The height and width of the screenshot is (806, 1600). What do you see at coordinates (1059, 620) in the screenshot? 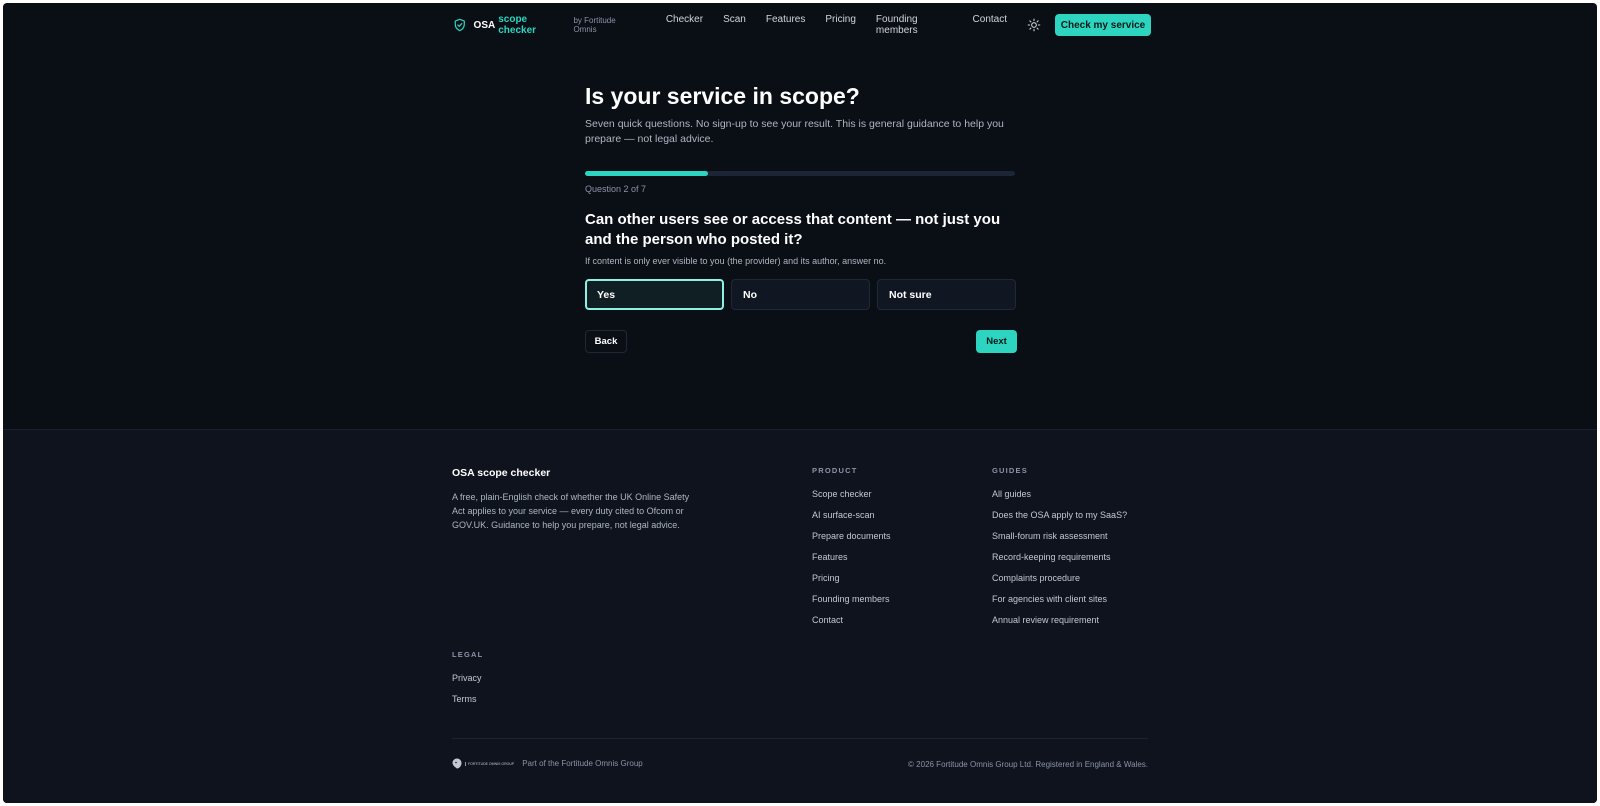
I see `footer-link-annual-review: Annual review requirement` at bounding box center [1059, 620].